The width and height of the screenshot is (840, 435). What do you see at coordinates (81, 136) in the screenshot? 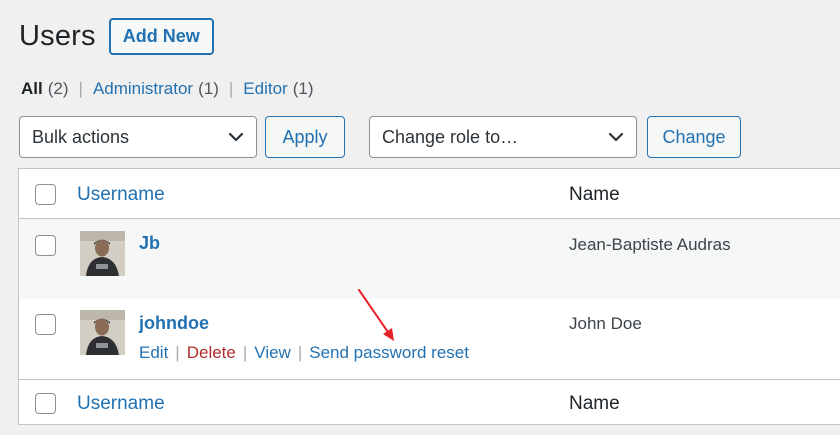
I see `bulk-actions-value: Bulk actions` at bounding box center [81, 136].